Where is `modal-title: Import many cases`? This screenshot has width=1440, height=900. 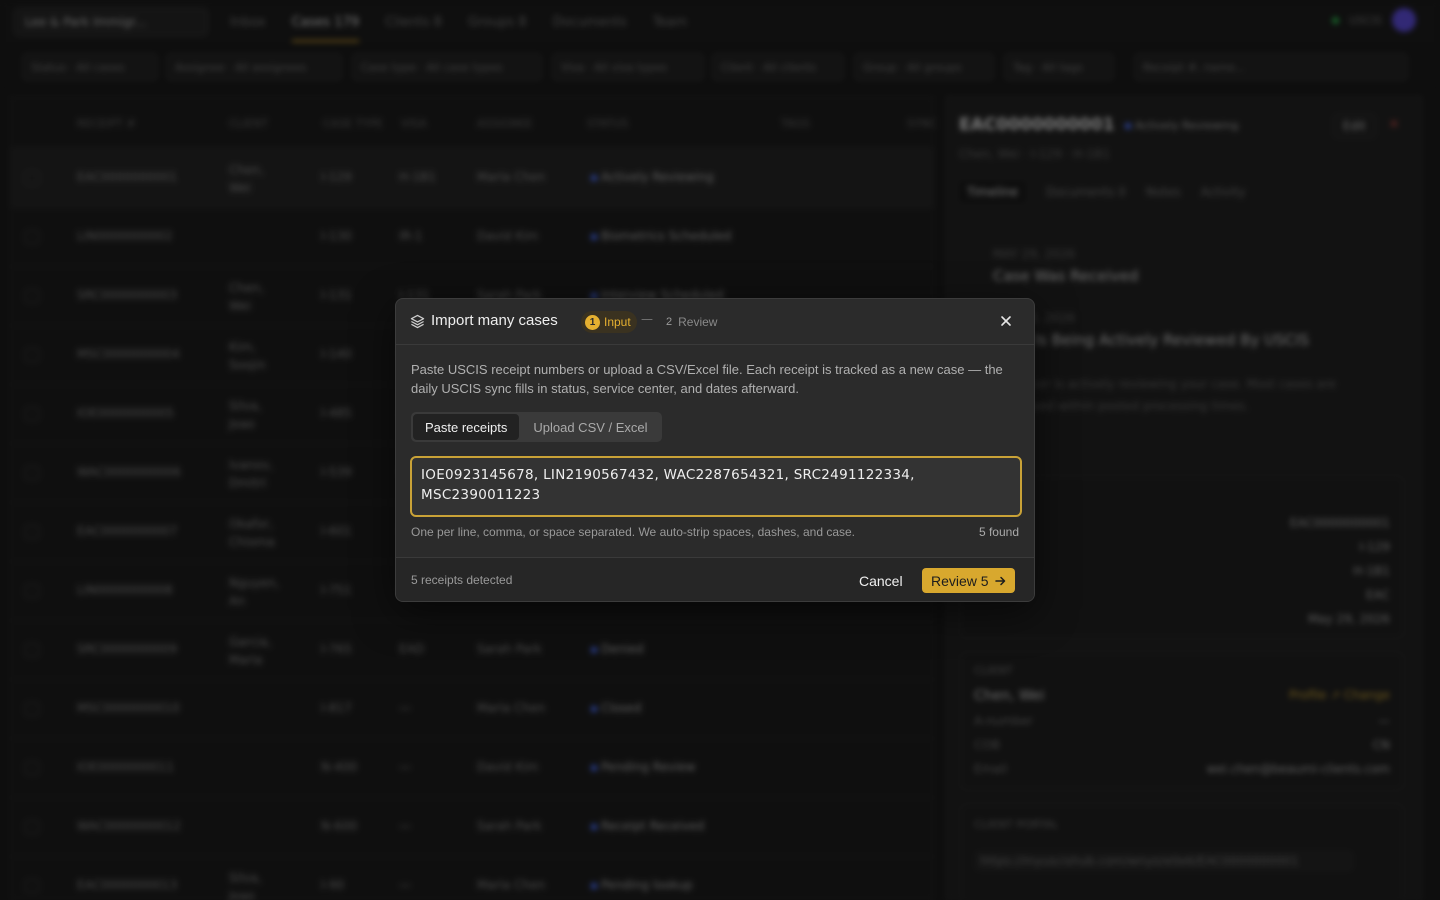
modal-title: Import many cases is located at coordinates (494, 320).